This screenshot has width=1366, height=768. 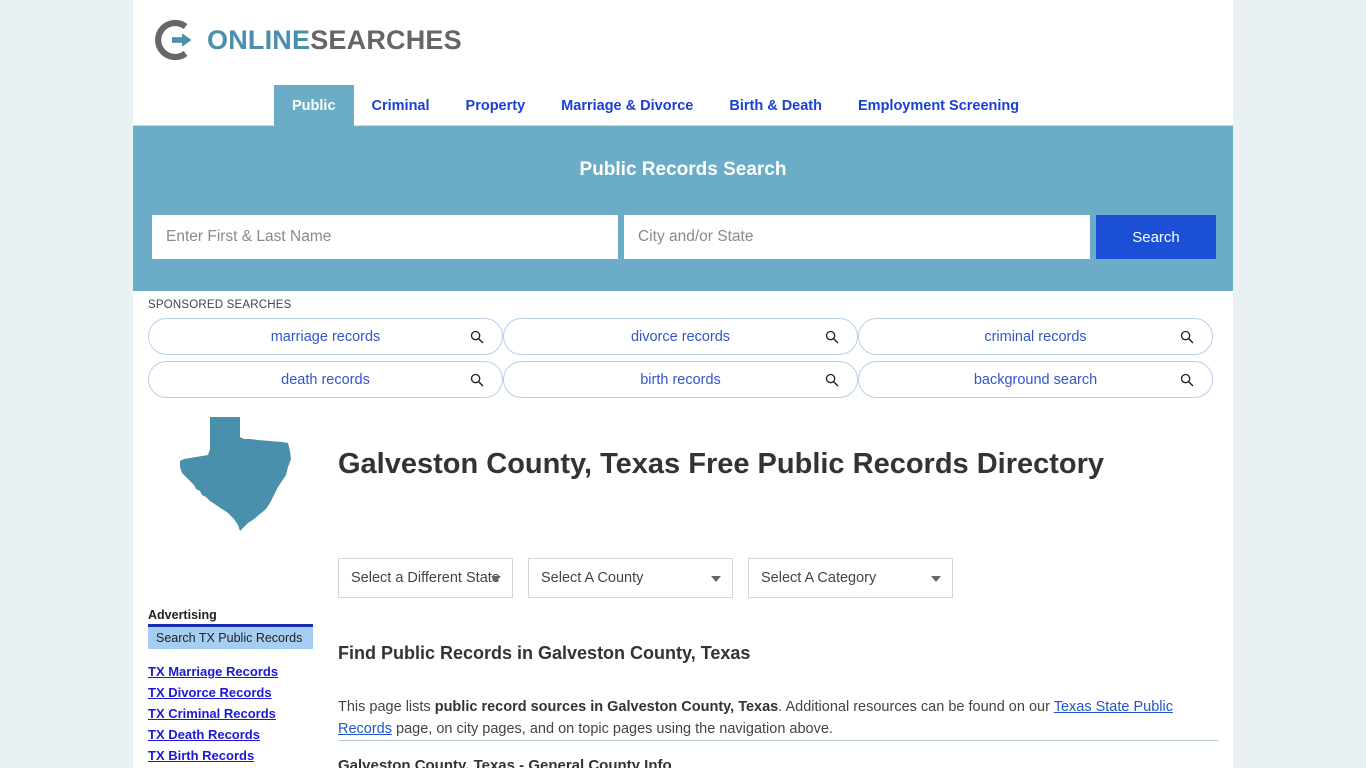 I want to click on sponsored-pill-birth-records: birth records, so click(x=680, y=379).